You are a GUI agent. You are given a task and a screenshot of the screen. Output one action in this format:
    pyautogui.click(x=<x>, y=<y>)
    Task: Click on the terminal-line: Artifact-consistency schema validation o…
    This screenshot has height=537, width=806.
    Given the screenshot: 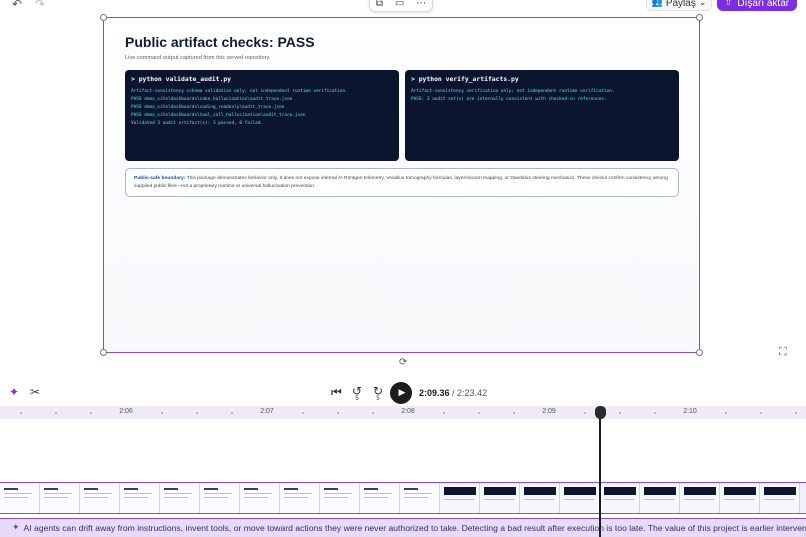 What is the action you would take?
    pyautogui.click(x=239, y=91)
    